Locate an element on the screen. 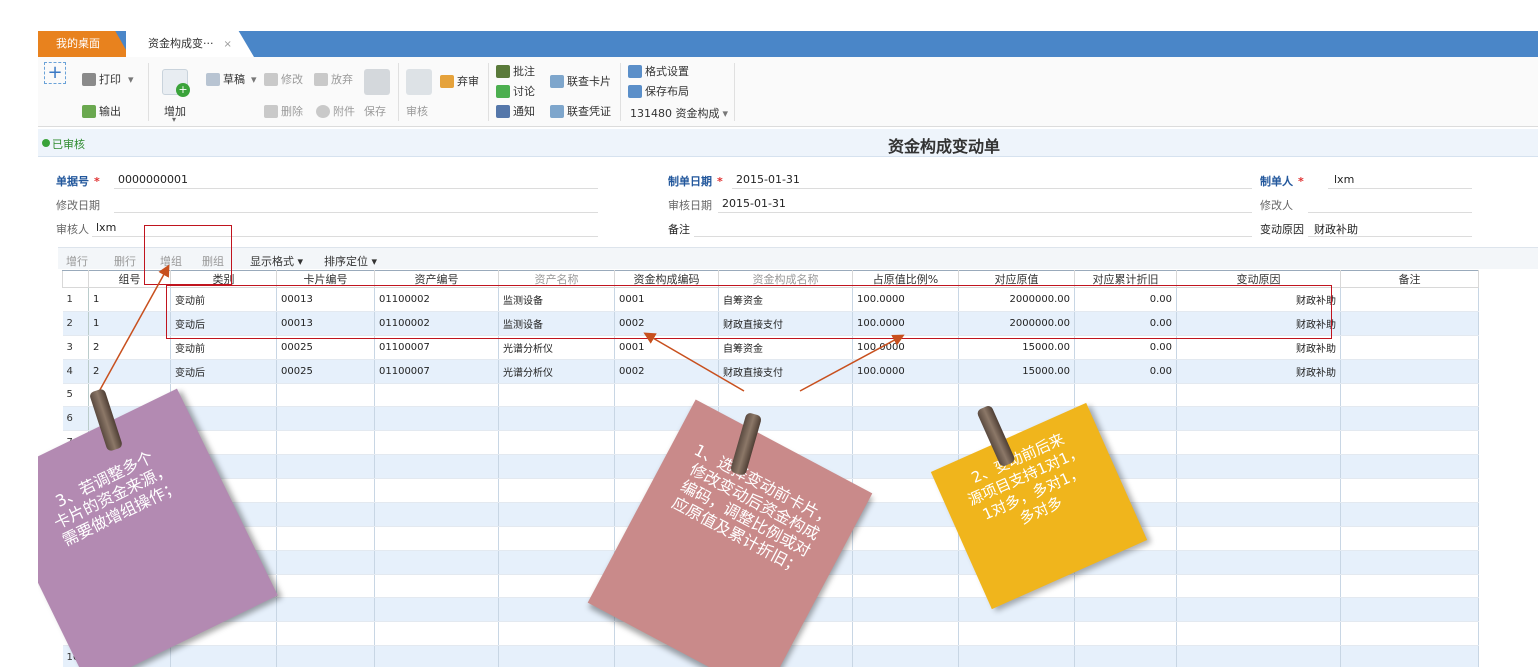 This screenshot has height=667, width=1538. arrow-to-ratio is located at coordinates (852, 363).